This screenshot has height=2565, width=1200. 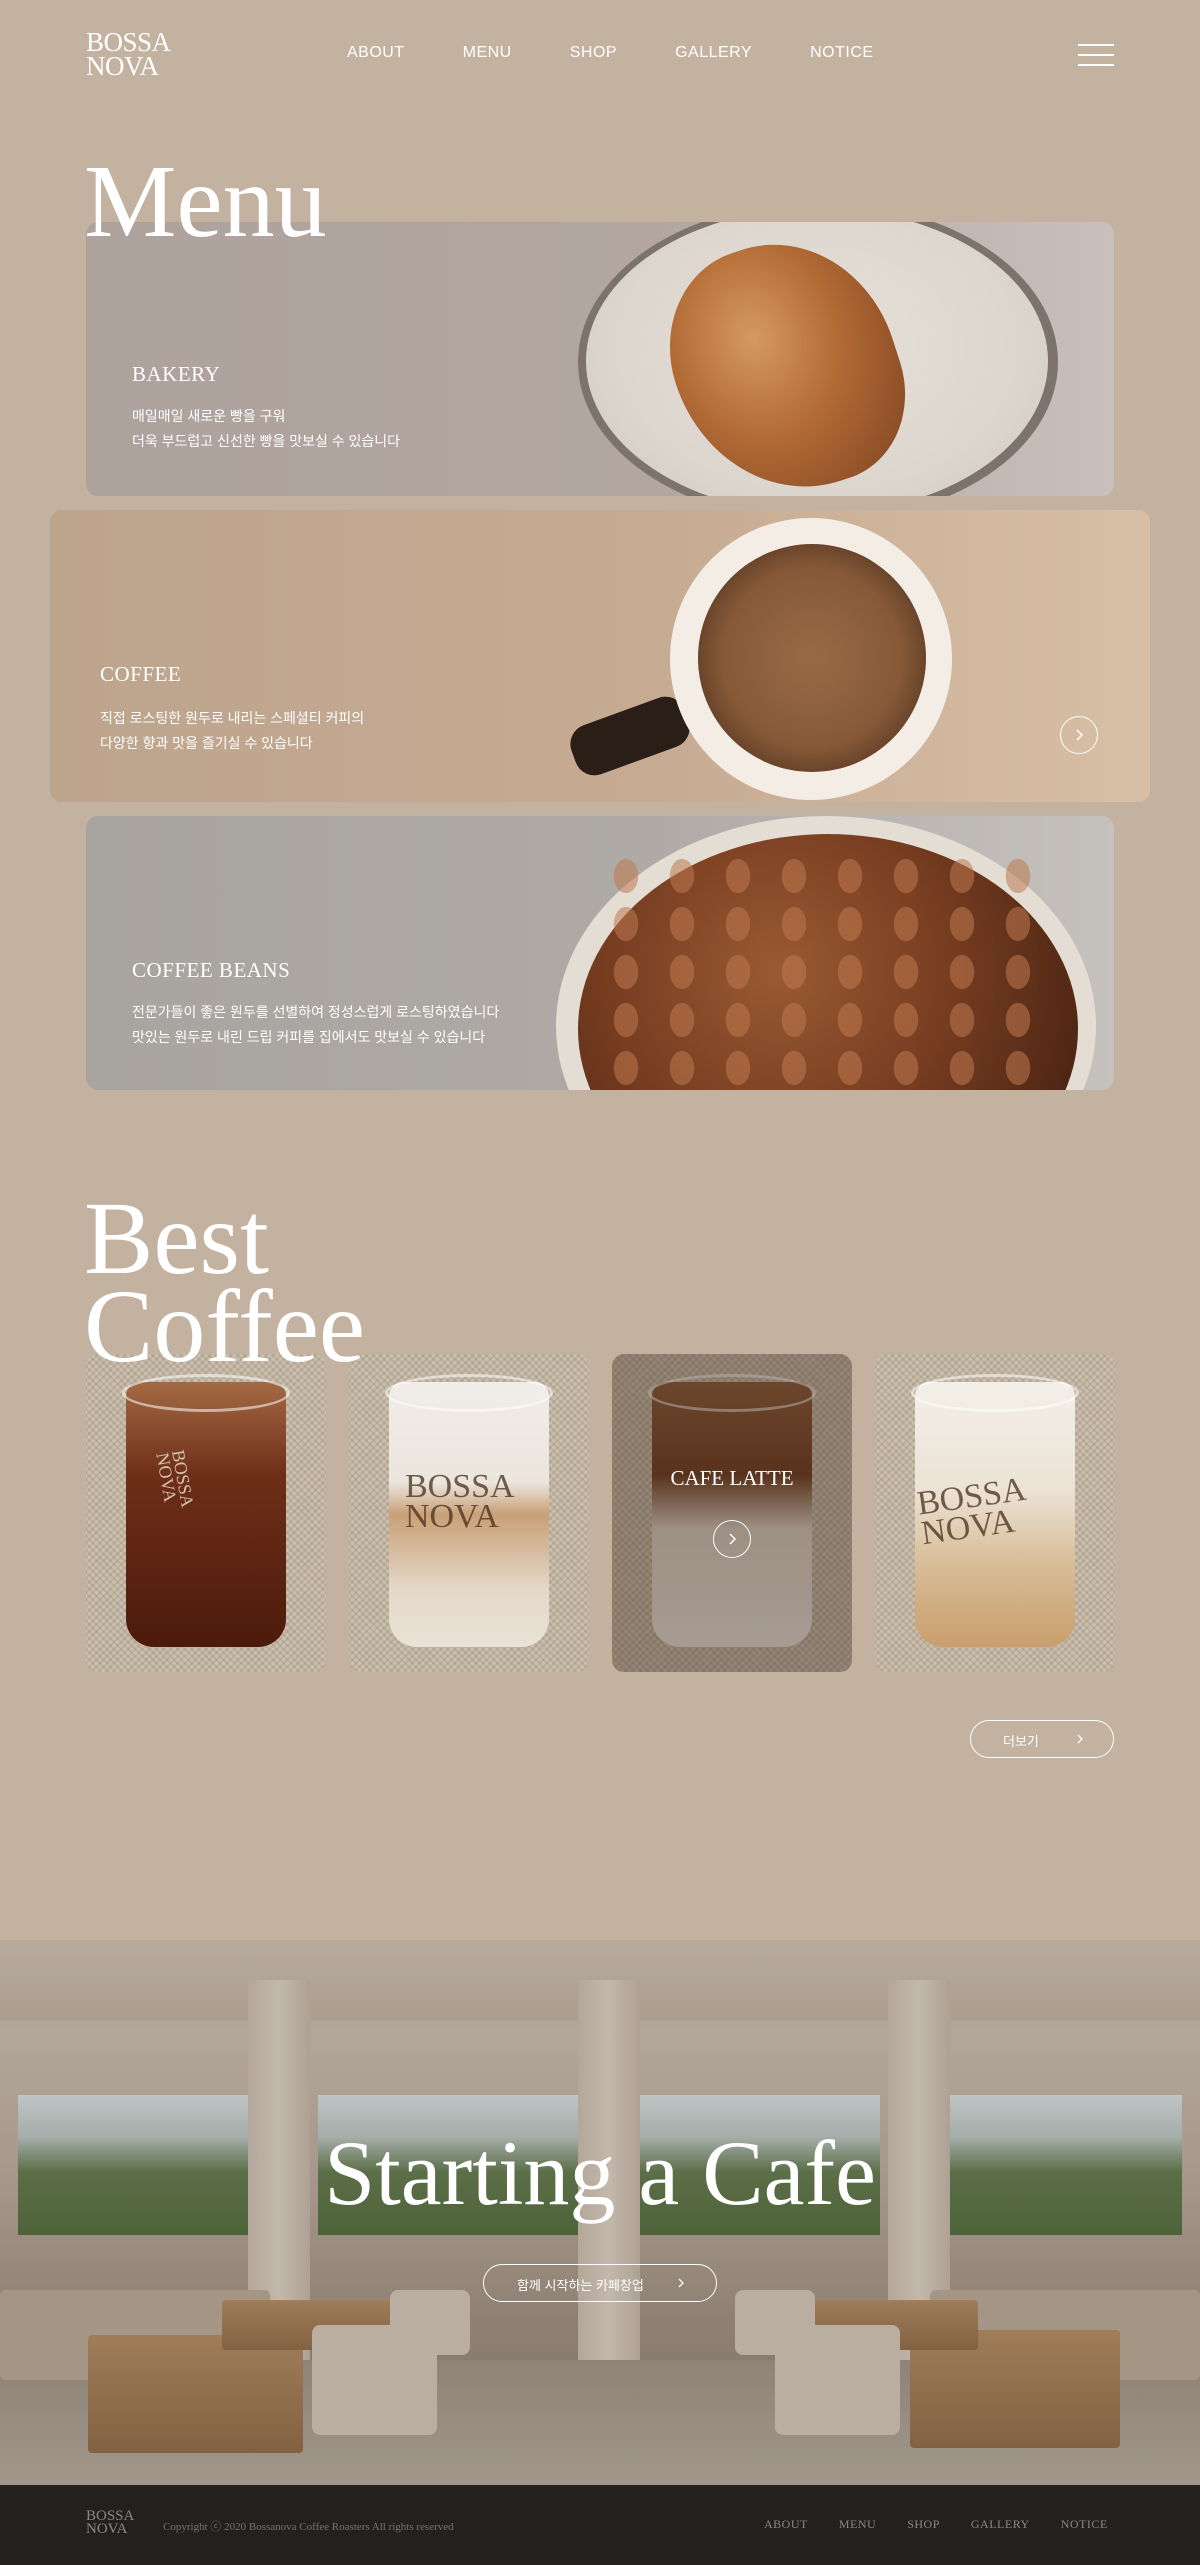 I want to click on product-arrow-button, so click(x=732, y=1539).